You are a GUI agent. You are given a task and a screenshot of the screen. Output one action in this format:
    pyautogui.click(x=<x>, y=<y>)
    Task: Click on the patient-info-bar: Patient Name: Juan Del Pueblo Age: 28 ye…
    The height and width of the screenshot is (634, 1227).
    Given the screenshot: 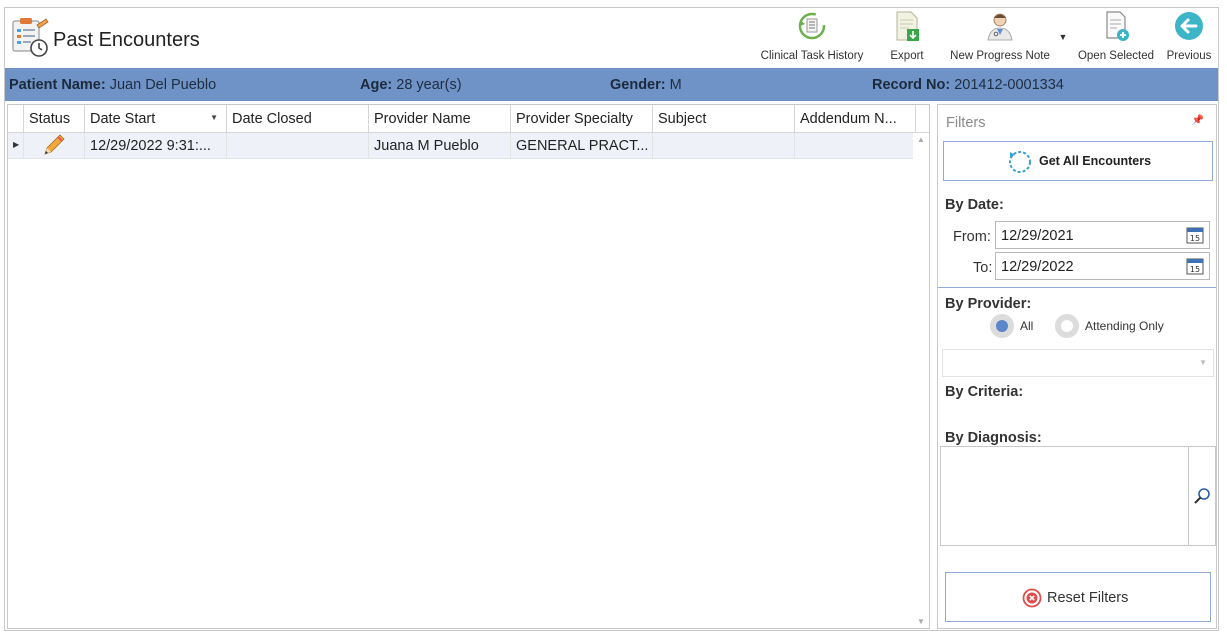 What is the action you would take?
    pyautogui.click(x=611, y=84)
    